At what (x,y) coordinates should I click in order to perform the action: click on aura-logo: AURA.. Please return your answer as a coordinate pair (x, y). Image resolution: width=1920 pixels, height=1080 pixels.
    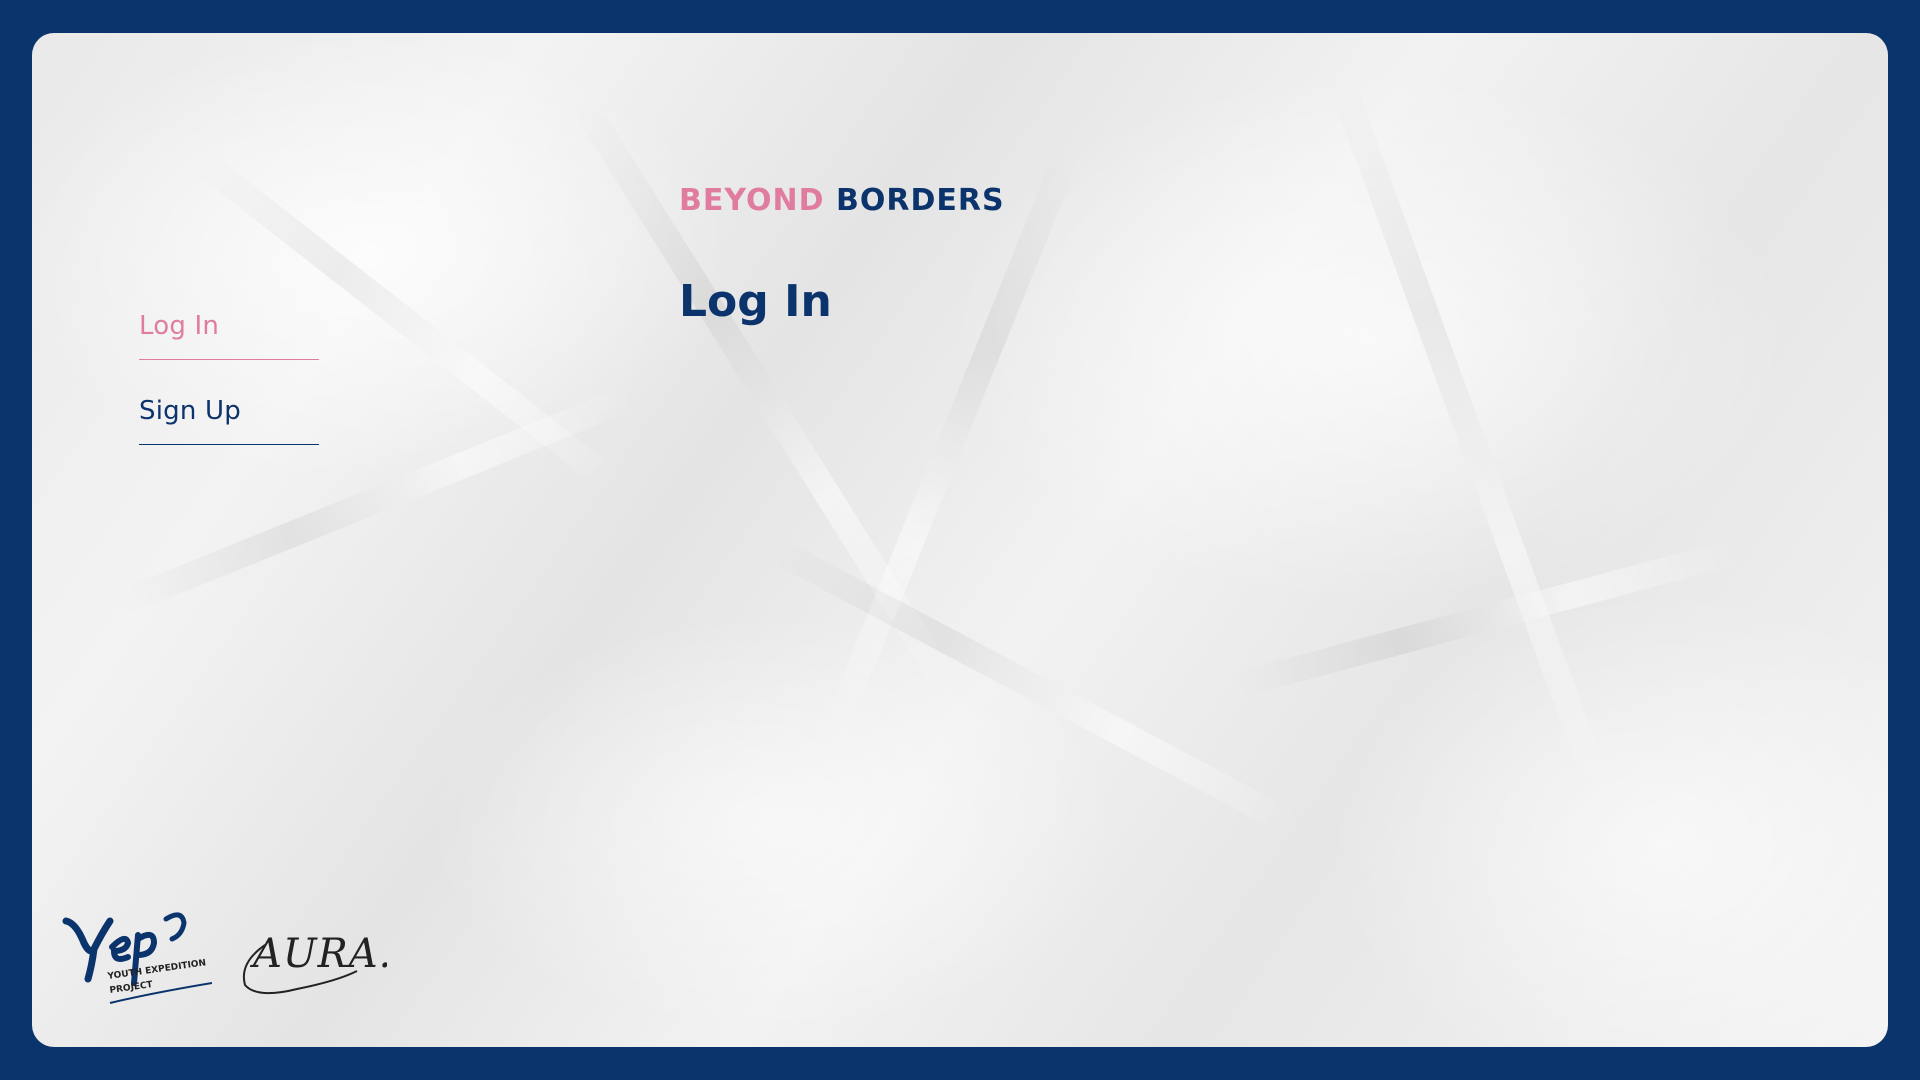
    Looking at the image, I should click on (315, 963).